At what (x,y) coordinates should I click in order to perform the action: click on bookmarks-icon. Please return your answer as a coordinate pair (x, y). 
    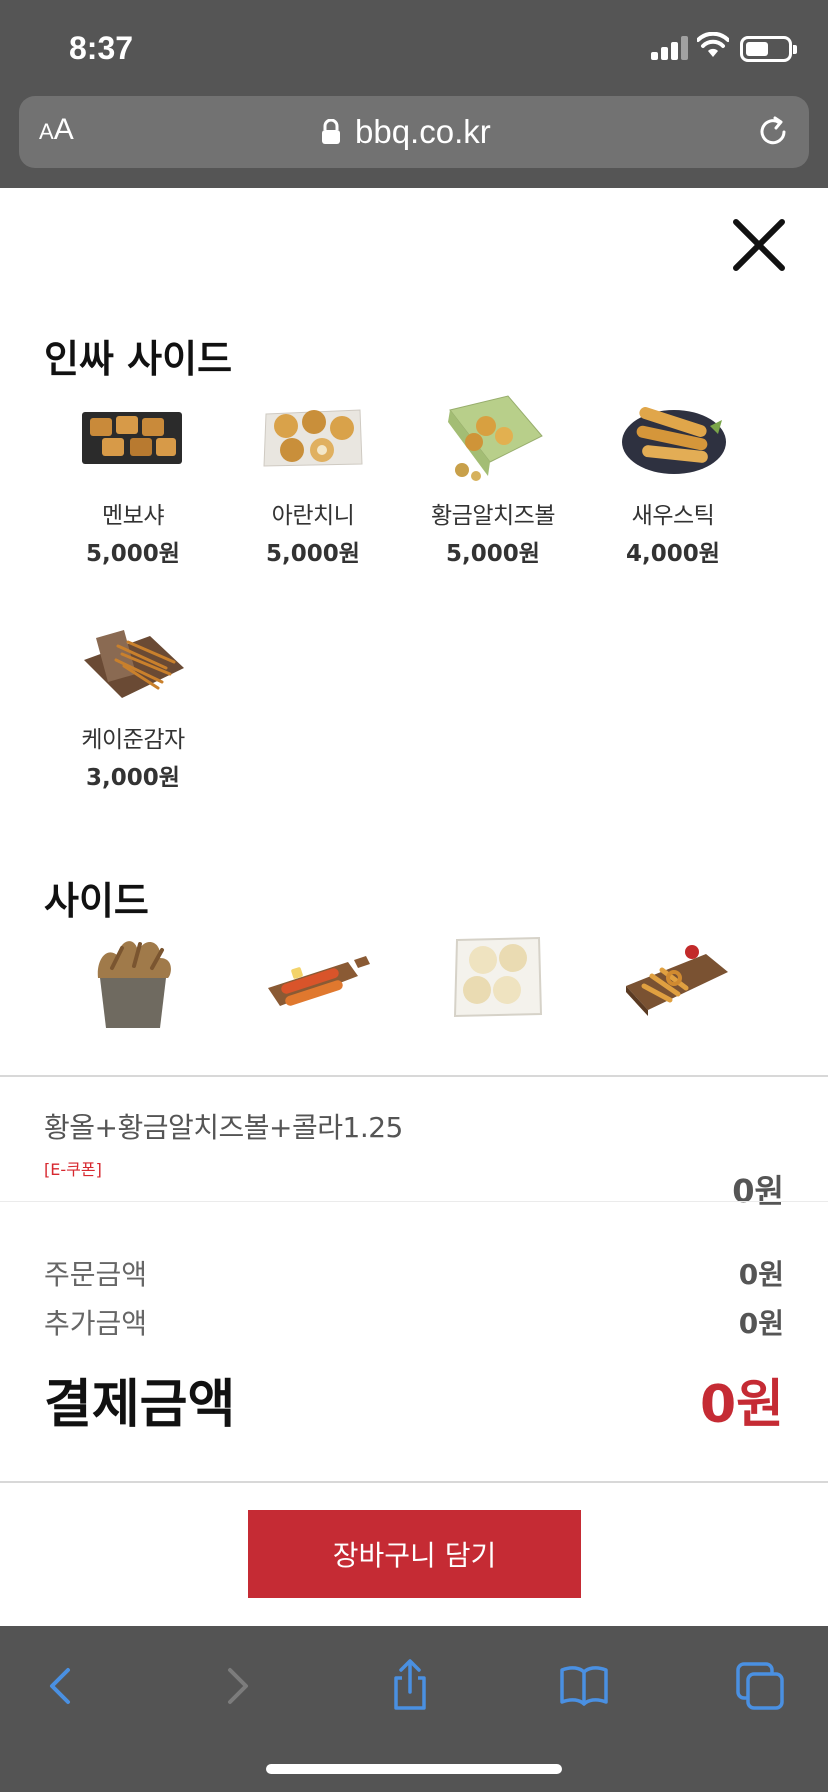
    Looking at the image, I should click on (584, 1686).